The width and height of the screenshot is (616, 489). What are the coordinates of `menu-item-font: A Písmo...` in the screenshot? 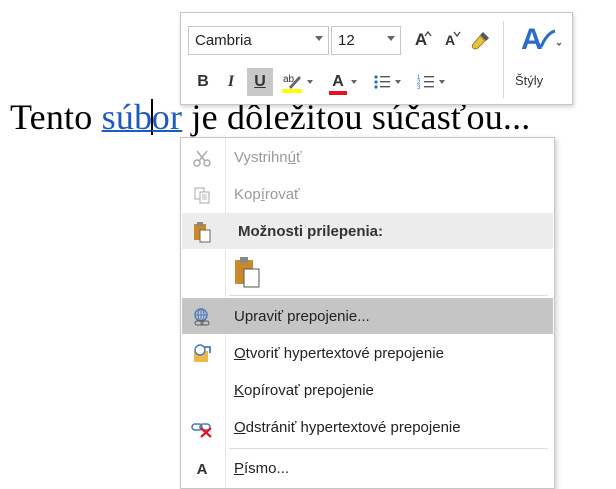 It's located at (367, 468).